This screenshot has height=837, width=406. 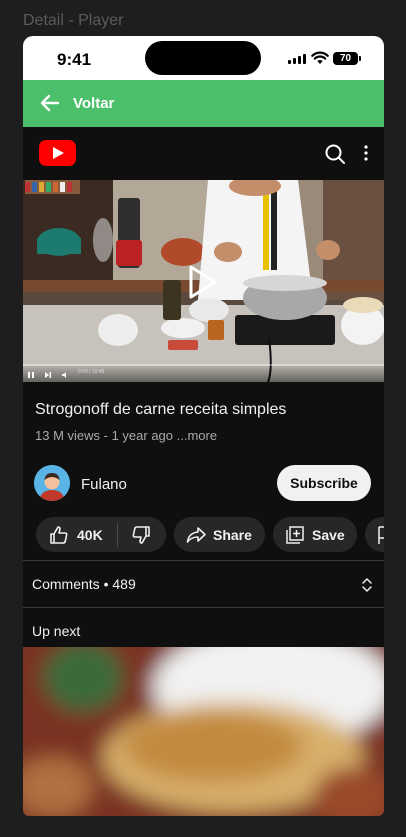 What do you see at coordinates (203, 374) in the screenshot?
I see `player-controls: 0:00 / 10:45` at bounding box center [203, 374].